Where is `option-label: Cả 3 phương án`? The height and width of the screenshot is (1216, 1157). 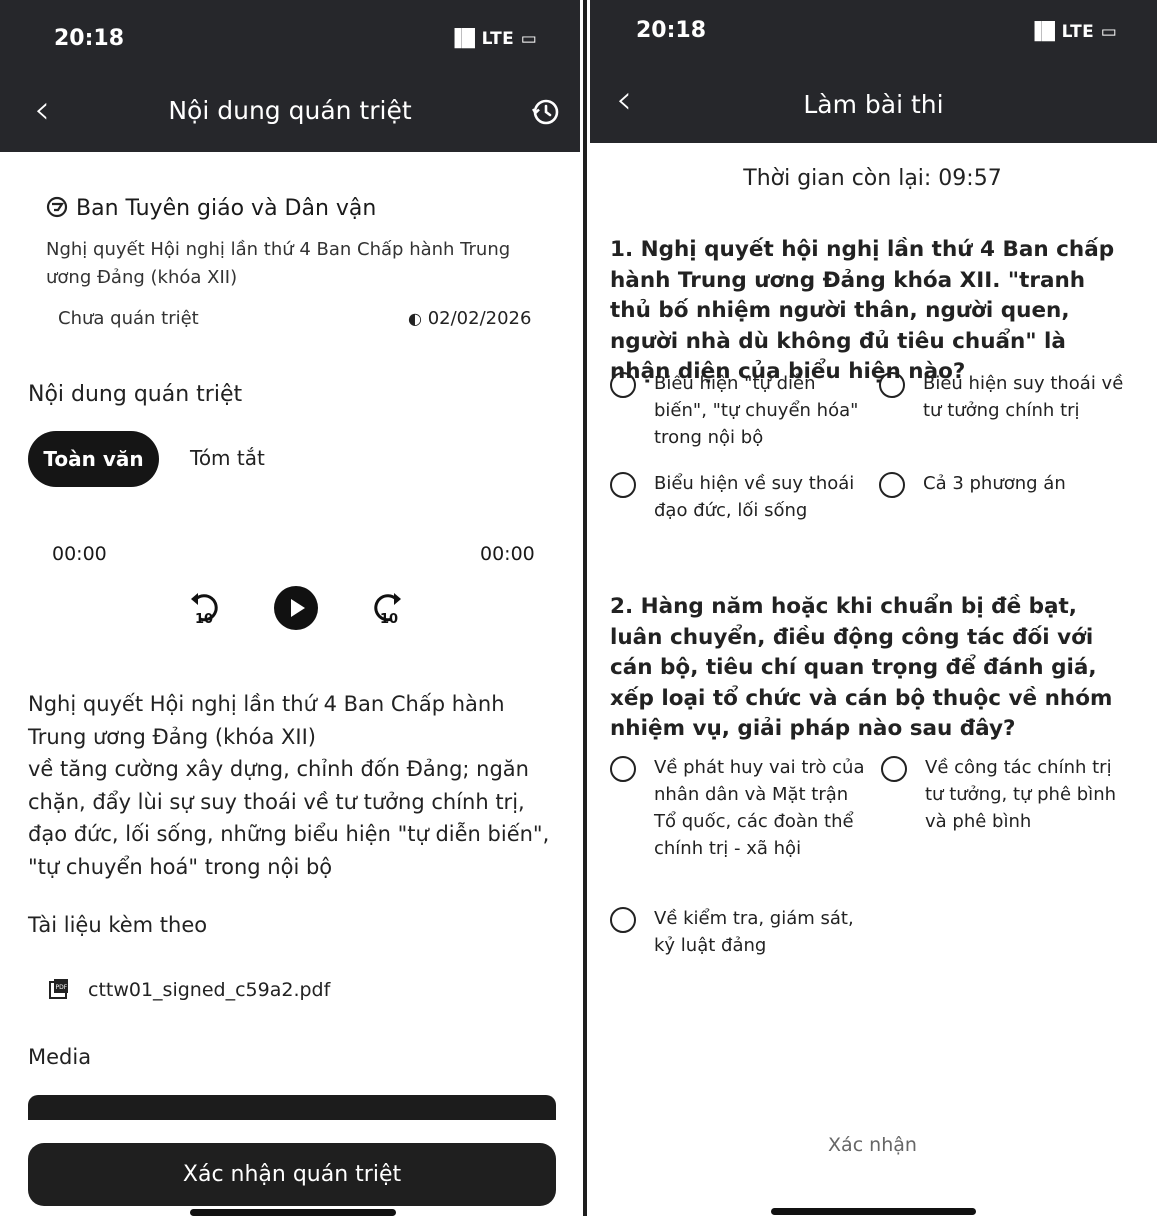 option-label: Cả 3 phương án is located at coordinates (994, 483).